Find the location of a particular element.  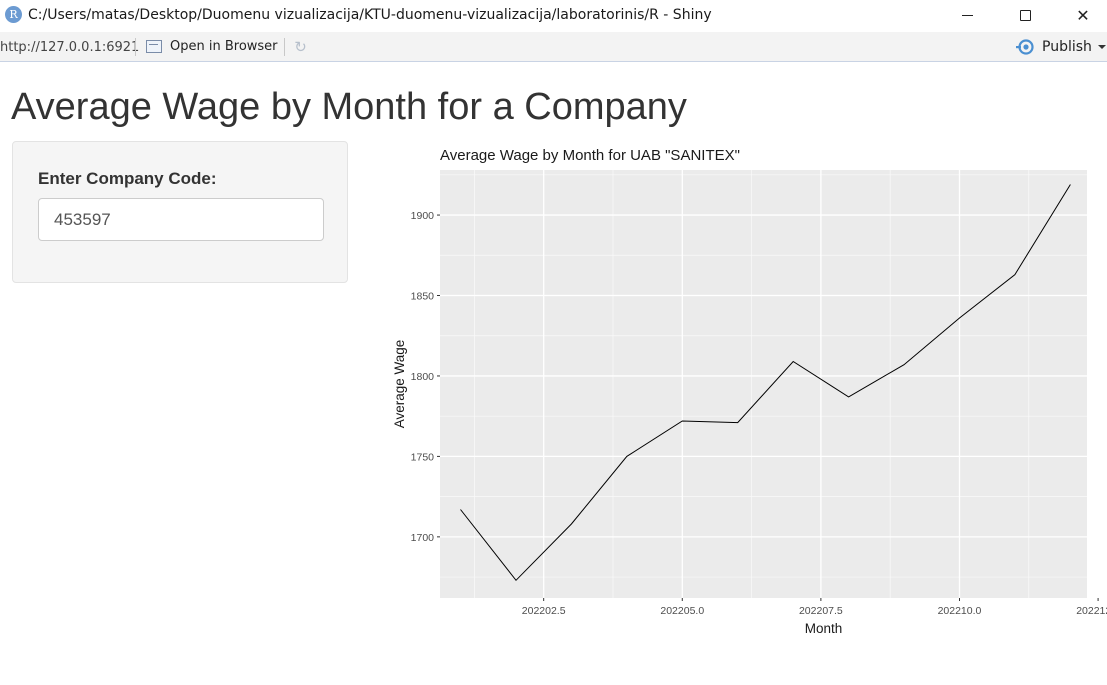

open-in-browser-button: Open in Browser is located at coordinates (212, 46).